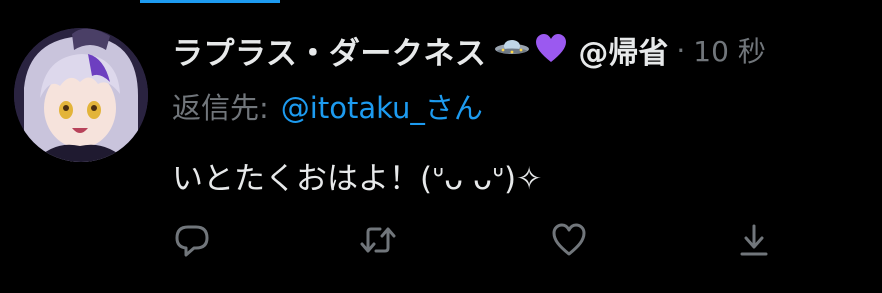  What do you see at coordinates (729, 50) in the screenshot?
I see `timestamp: 10 秒` at bounding box center [729, 50].